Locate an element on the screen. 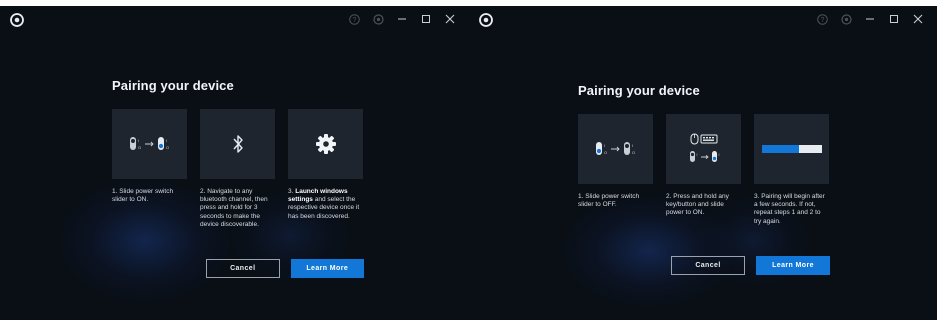  step-tile: I I is located at coordinates (703, 149).